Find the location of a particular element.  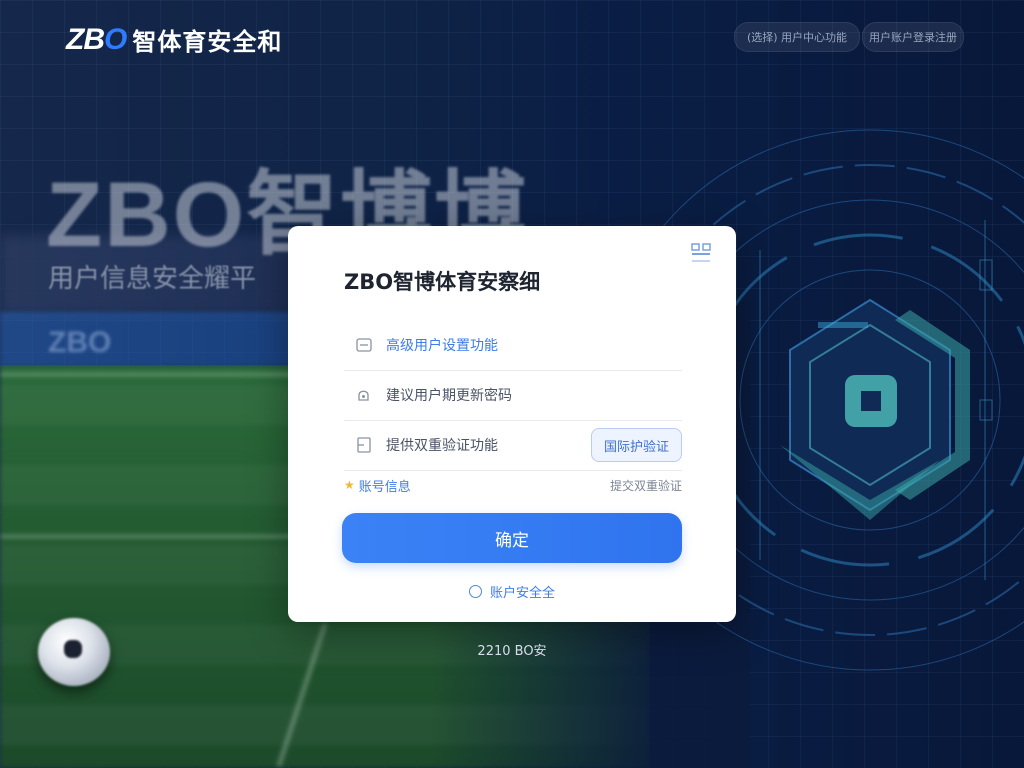

password-hint-text: 建议用户期更新密码 is located at coordinates (449, 396).